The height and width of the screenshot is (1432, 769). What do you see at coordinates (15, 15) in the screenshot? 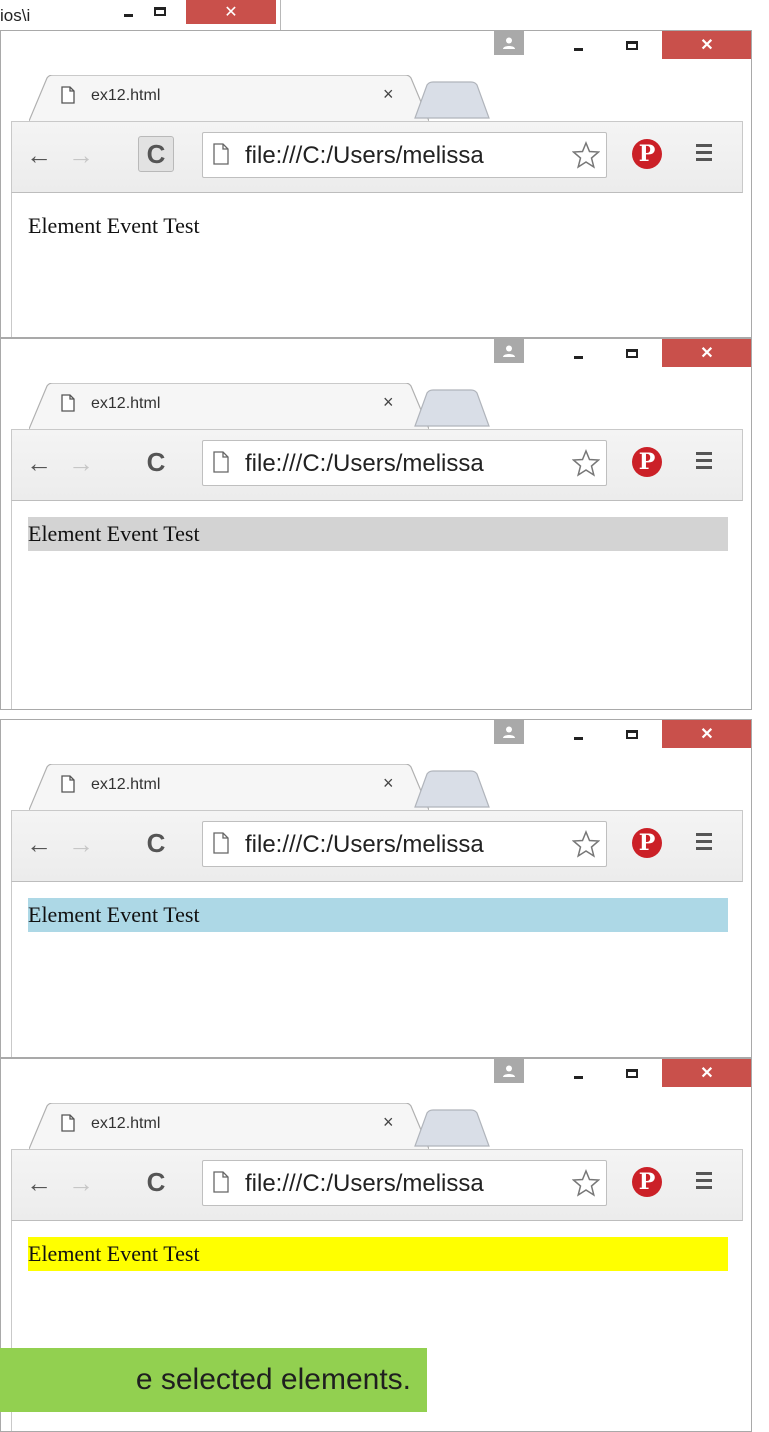
I see `background-window-path: ios\i` at bounding box center [15, 15].